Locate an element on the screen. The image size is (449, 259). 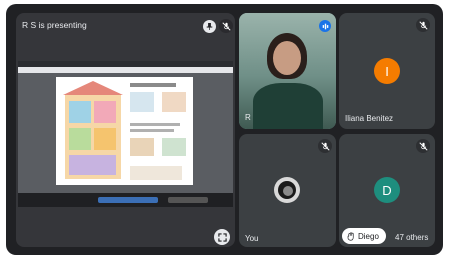
browser-address-bar is located at coordinates (125, 70).